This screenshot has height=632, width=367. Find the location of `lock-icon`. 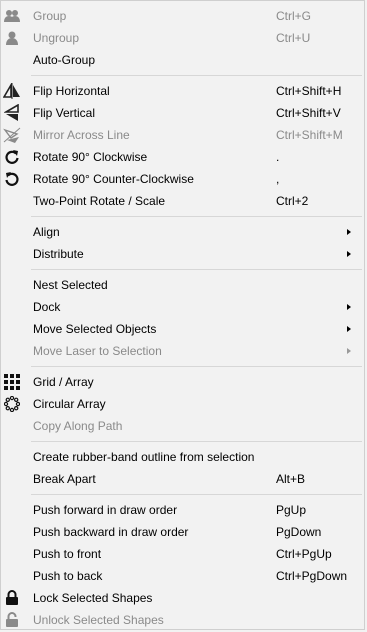

lock-icon is located at coordinates (12, 598).